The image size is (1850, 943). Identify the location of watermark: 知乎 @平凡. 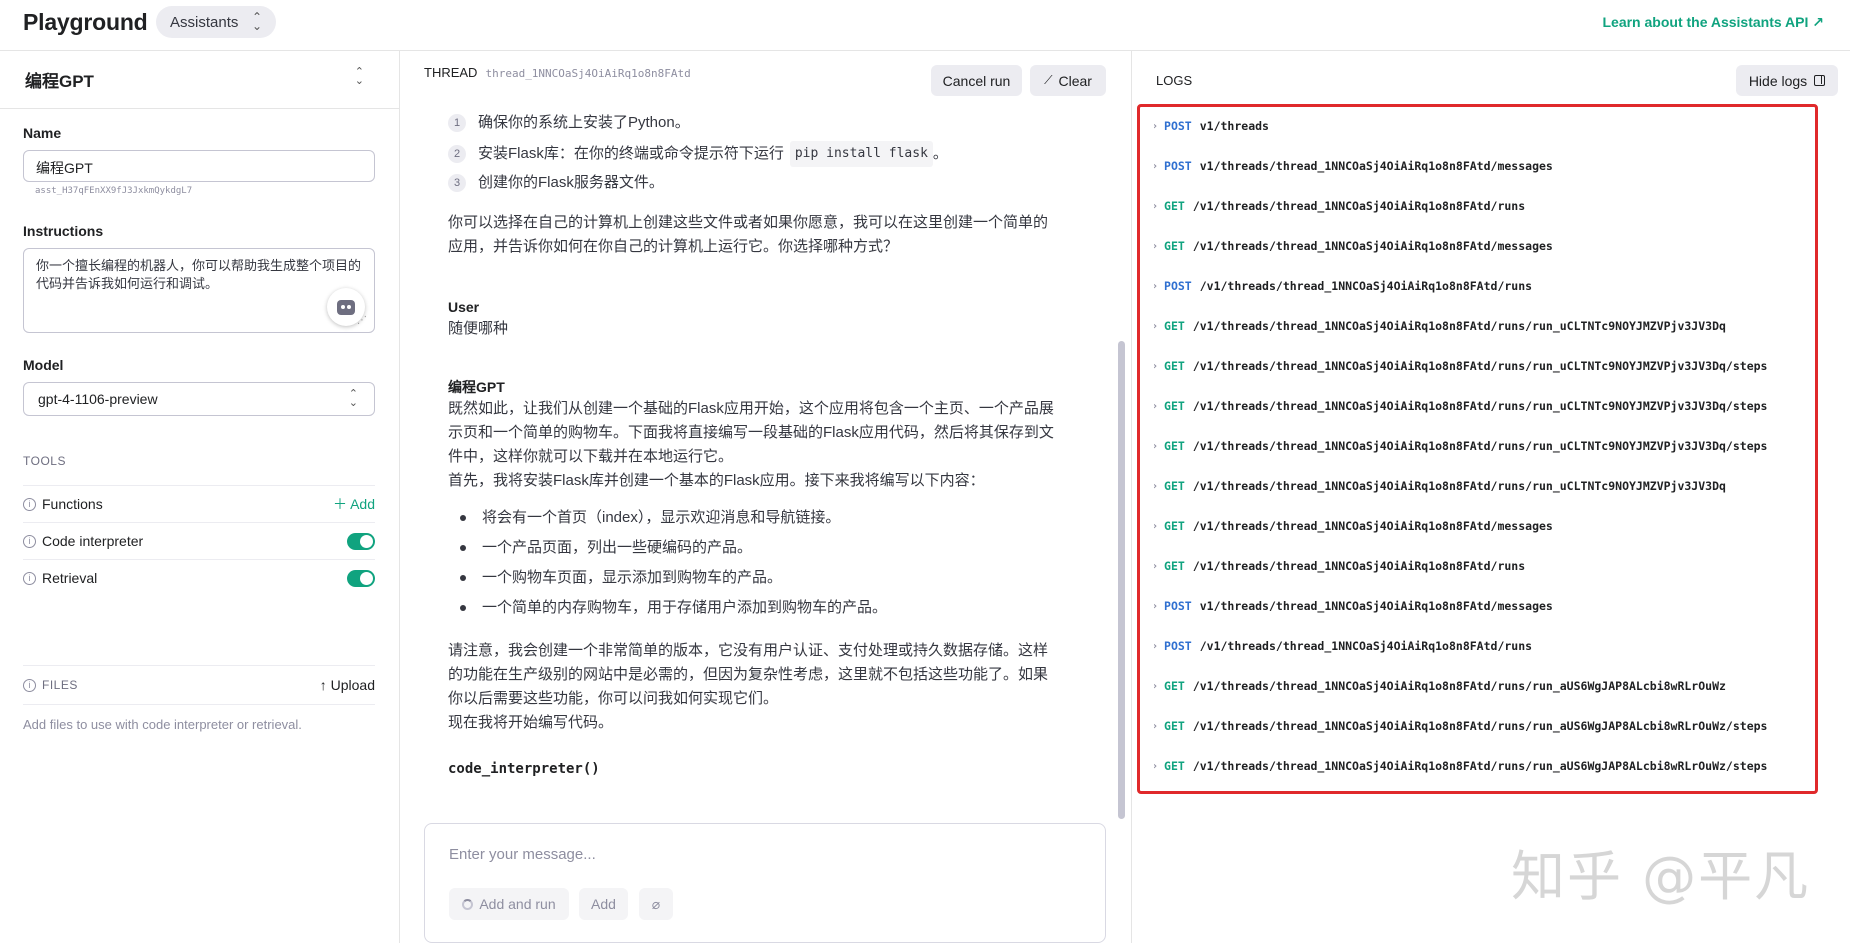
(1661, 876).